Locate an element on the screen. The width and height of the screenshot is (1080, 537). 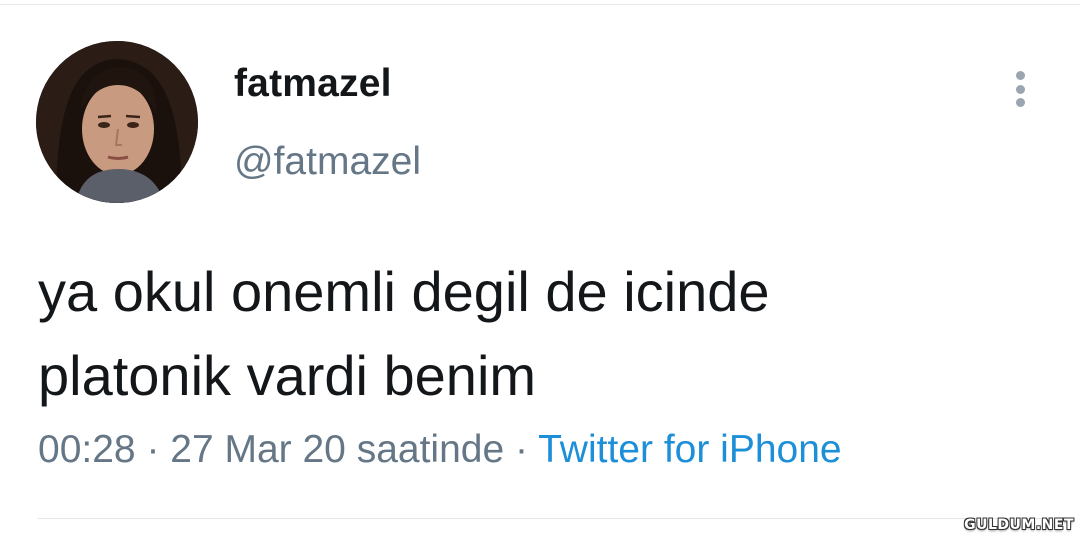
avatar is located at coordinates (117, 122).